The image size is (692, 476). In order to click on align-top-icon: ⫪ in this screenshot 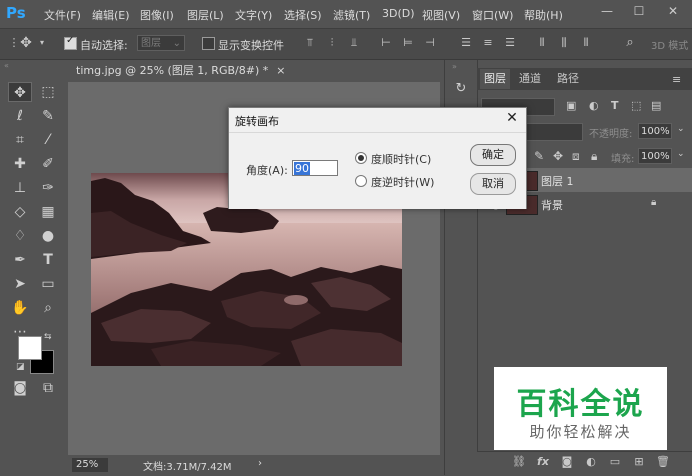, I will do `click(310, 43)`.